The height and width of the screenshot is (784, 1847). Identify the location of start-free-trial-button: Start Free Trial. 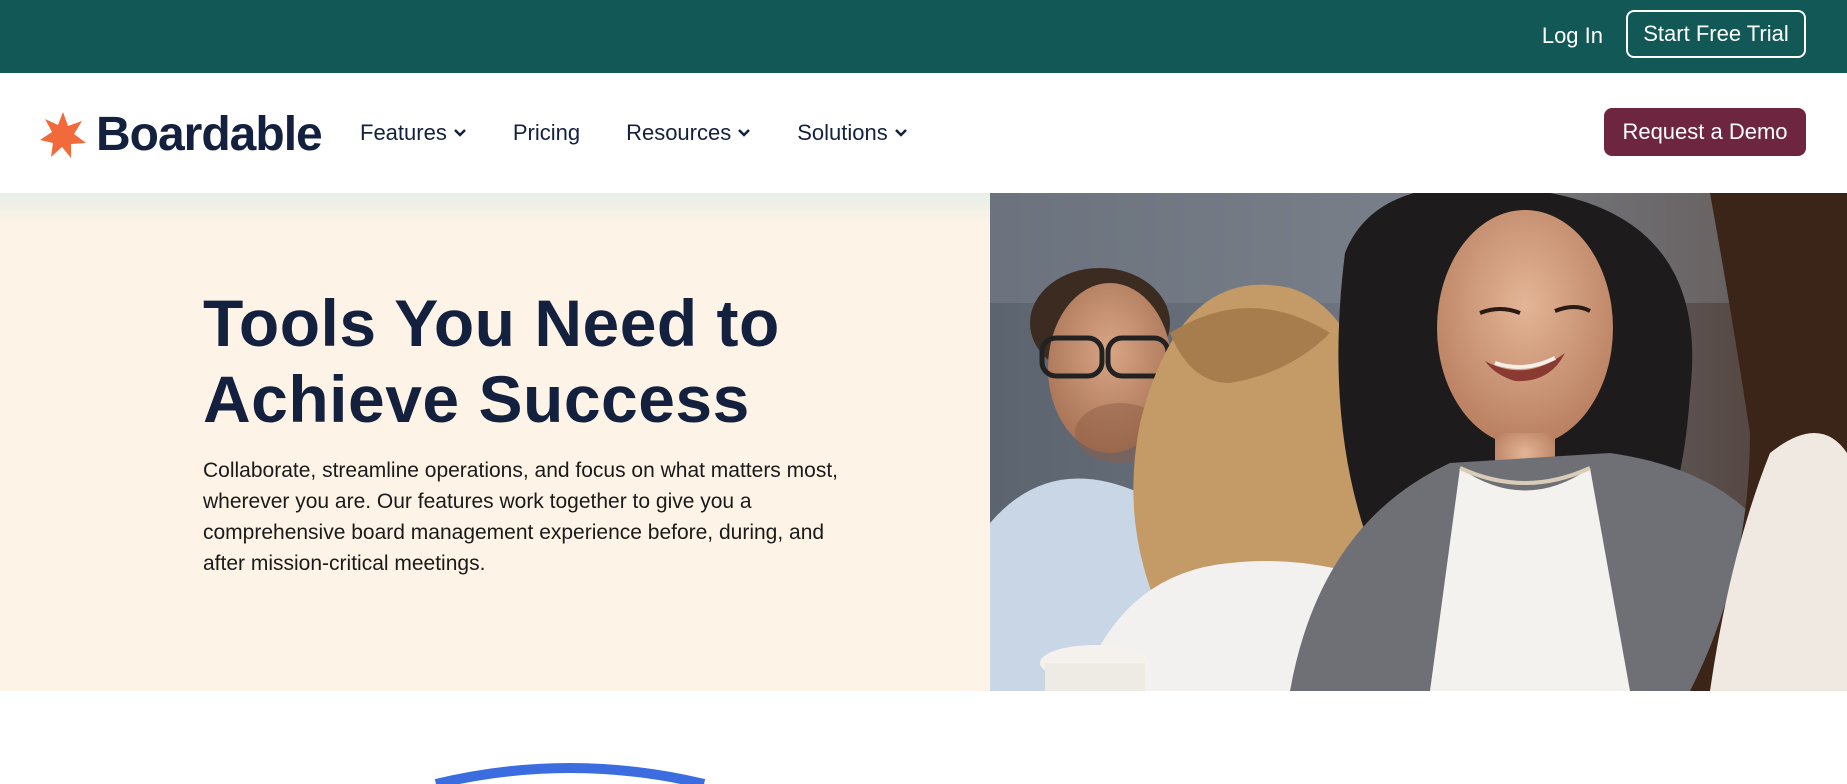
(1716, 34).